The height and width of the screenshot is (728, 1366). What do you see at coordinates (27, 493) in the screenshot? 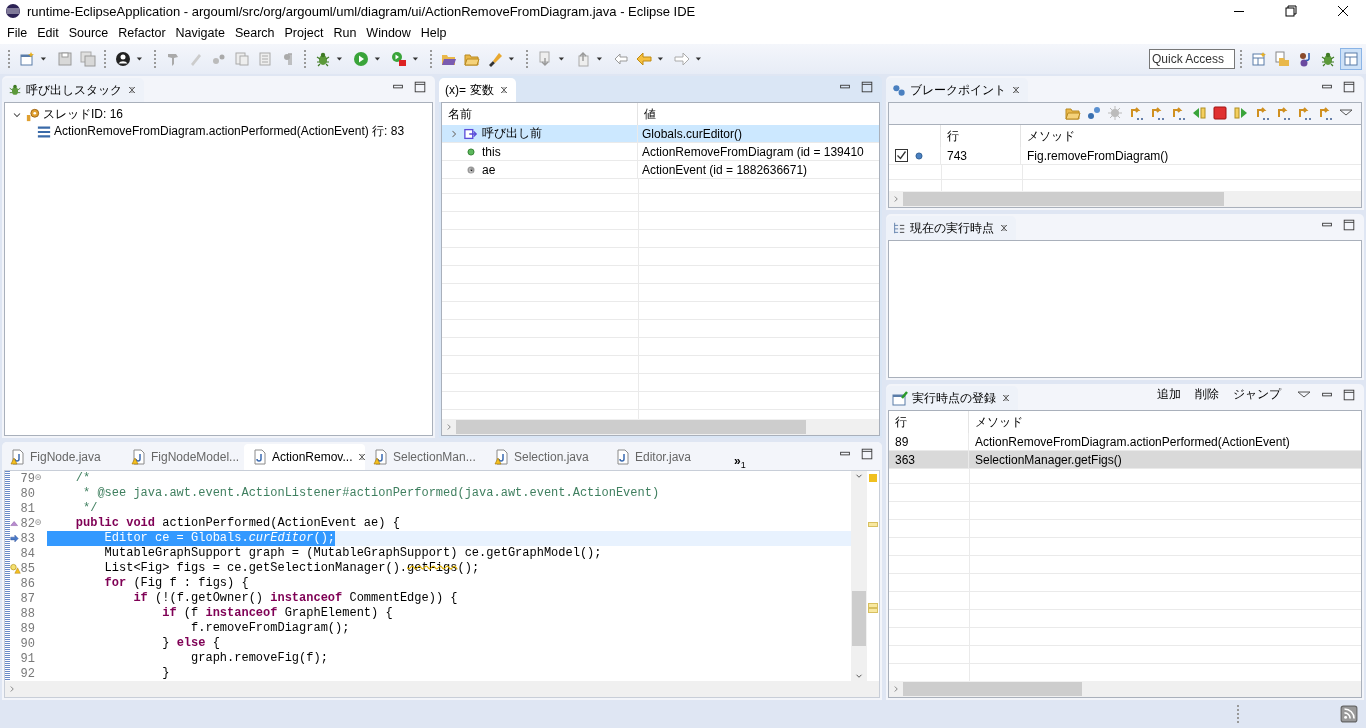
I see `line-number: 80` at bounding box center [27, 493].